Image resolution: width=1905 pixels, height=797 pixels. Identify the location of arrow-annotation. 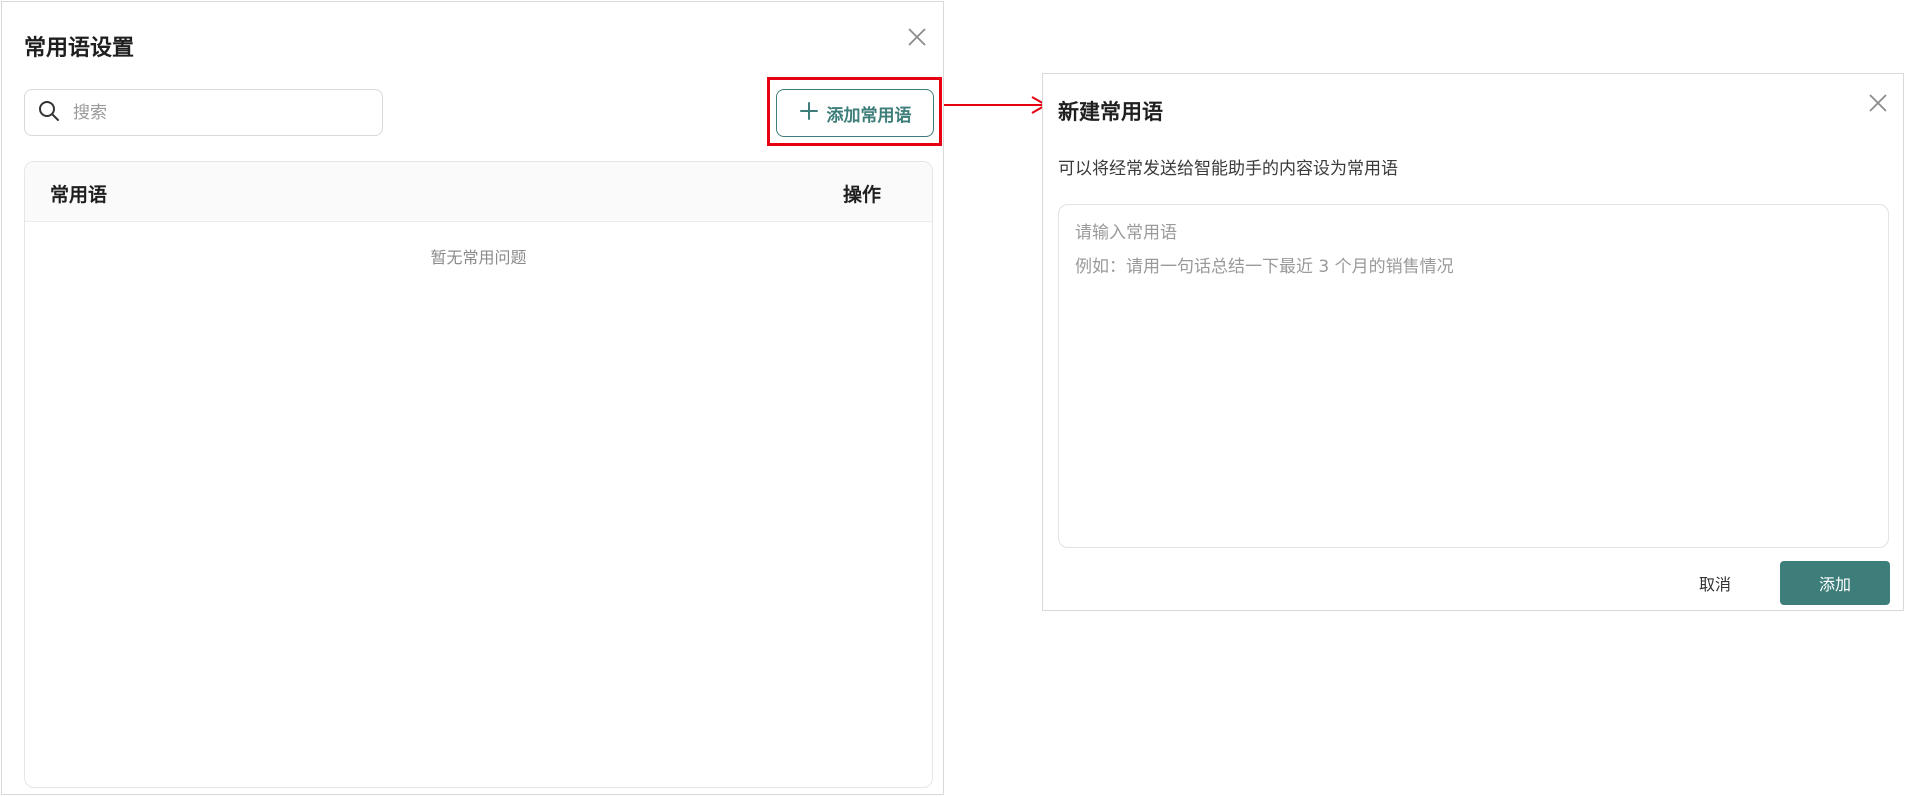
(997, 105).